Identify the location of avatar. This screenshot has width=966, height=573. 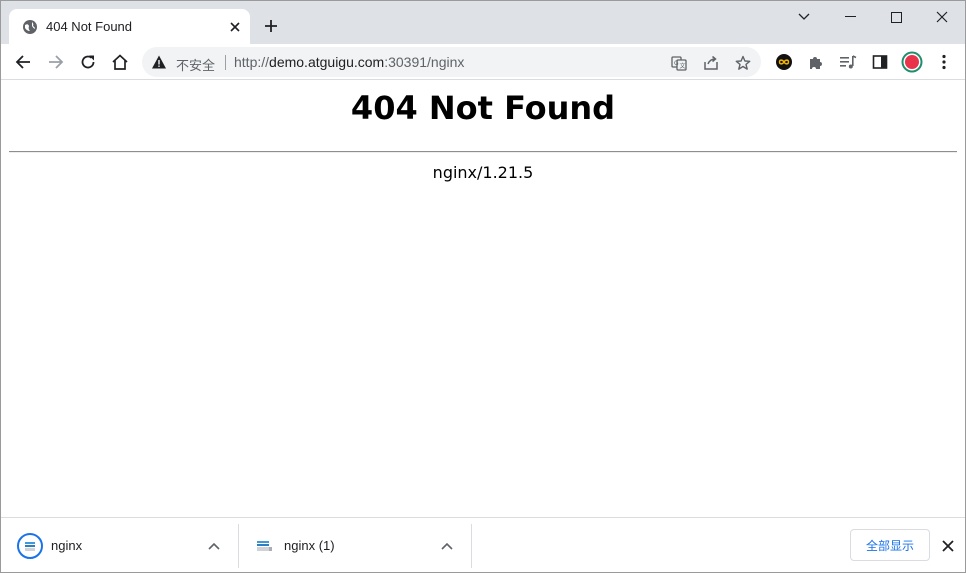
(912, 62).